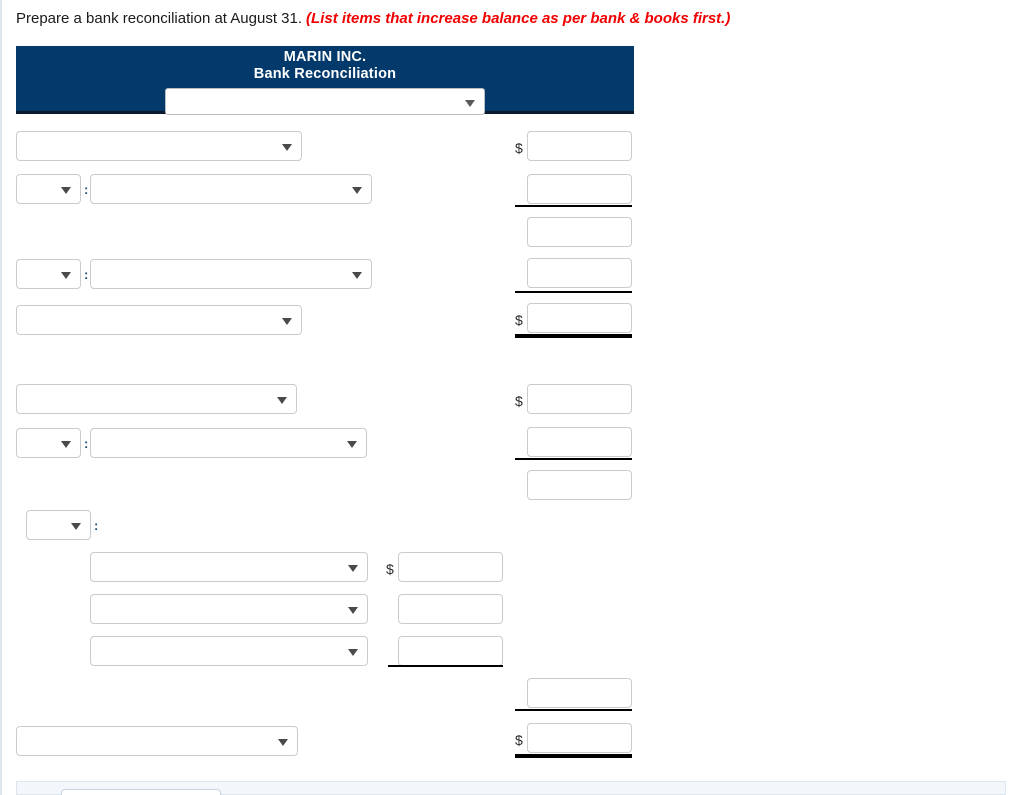 This screenshot has height=795, width=1016. I want to click on books-adjusted-total-row, so click(157, 741).